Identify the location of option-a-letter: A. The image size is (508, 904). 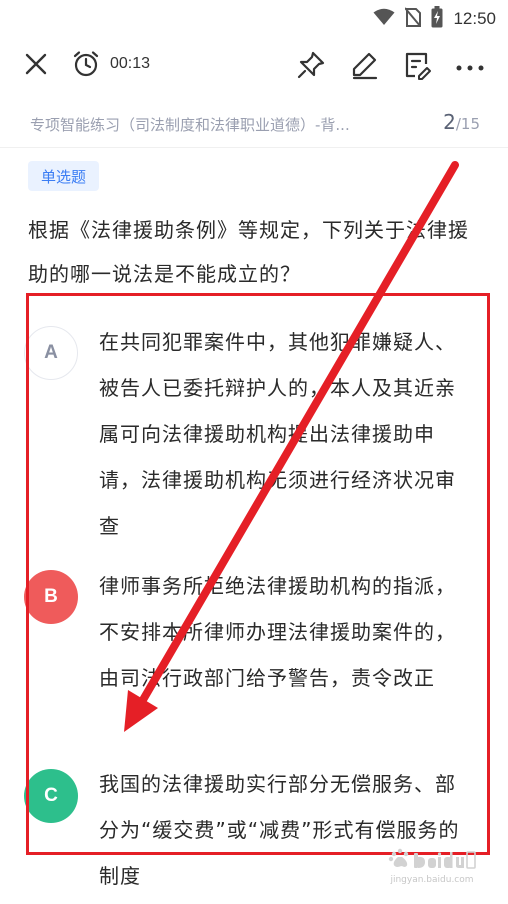
(51, 353).